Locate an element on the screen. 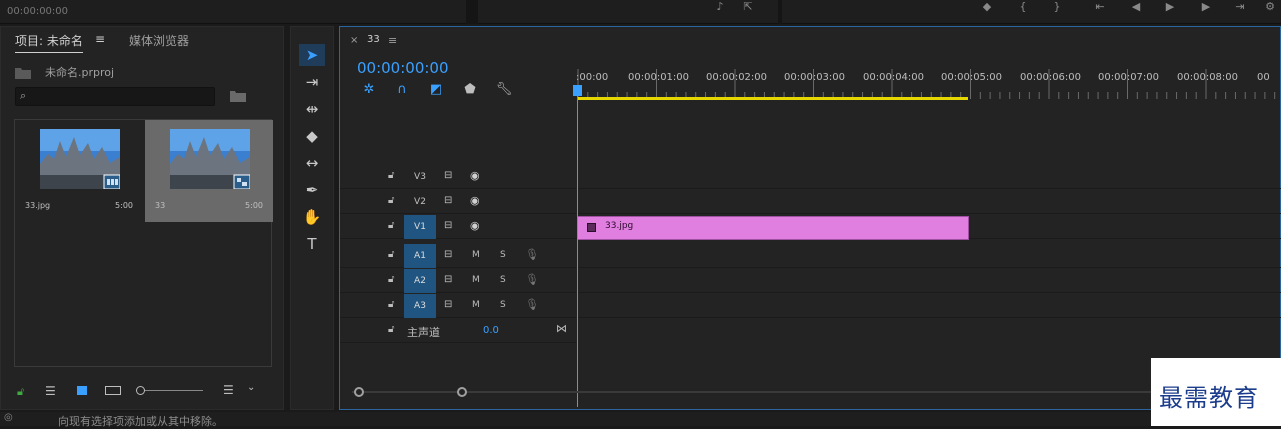  sort-icon: ☰ is located at coordinates (228, 390).